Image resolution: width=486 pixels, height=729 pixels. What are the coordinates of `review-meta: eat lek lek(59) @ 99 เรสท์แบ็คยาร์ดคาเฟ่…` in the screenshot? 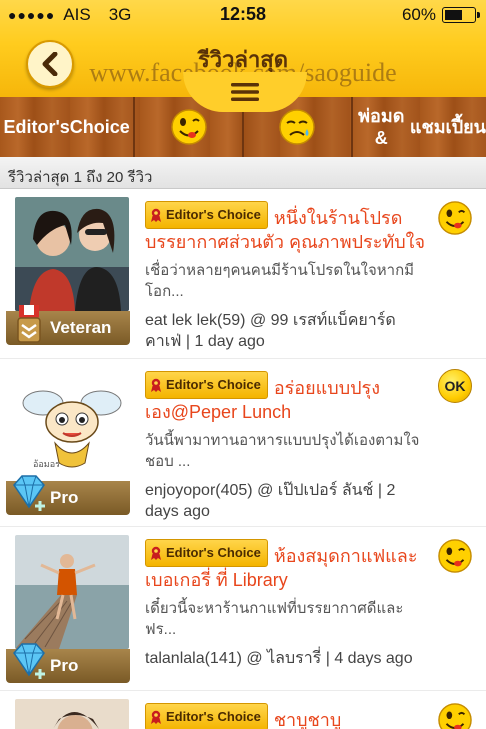 It's located at (270, 331).